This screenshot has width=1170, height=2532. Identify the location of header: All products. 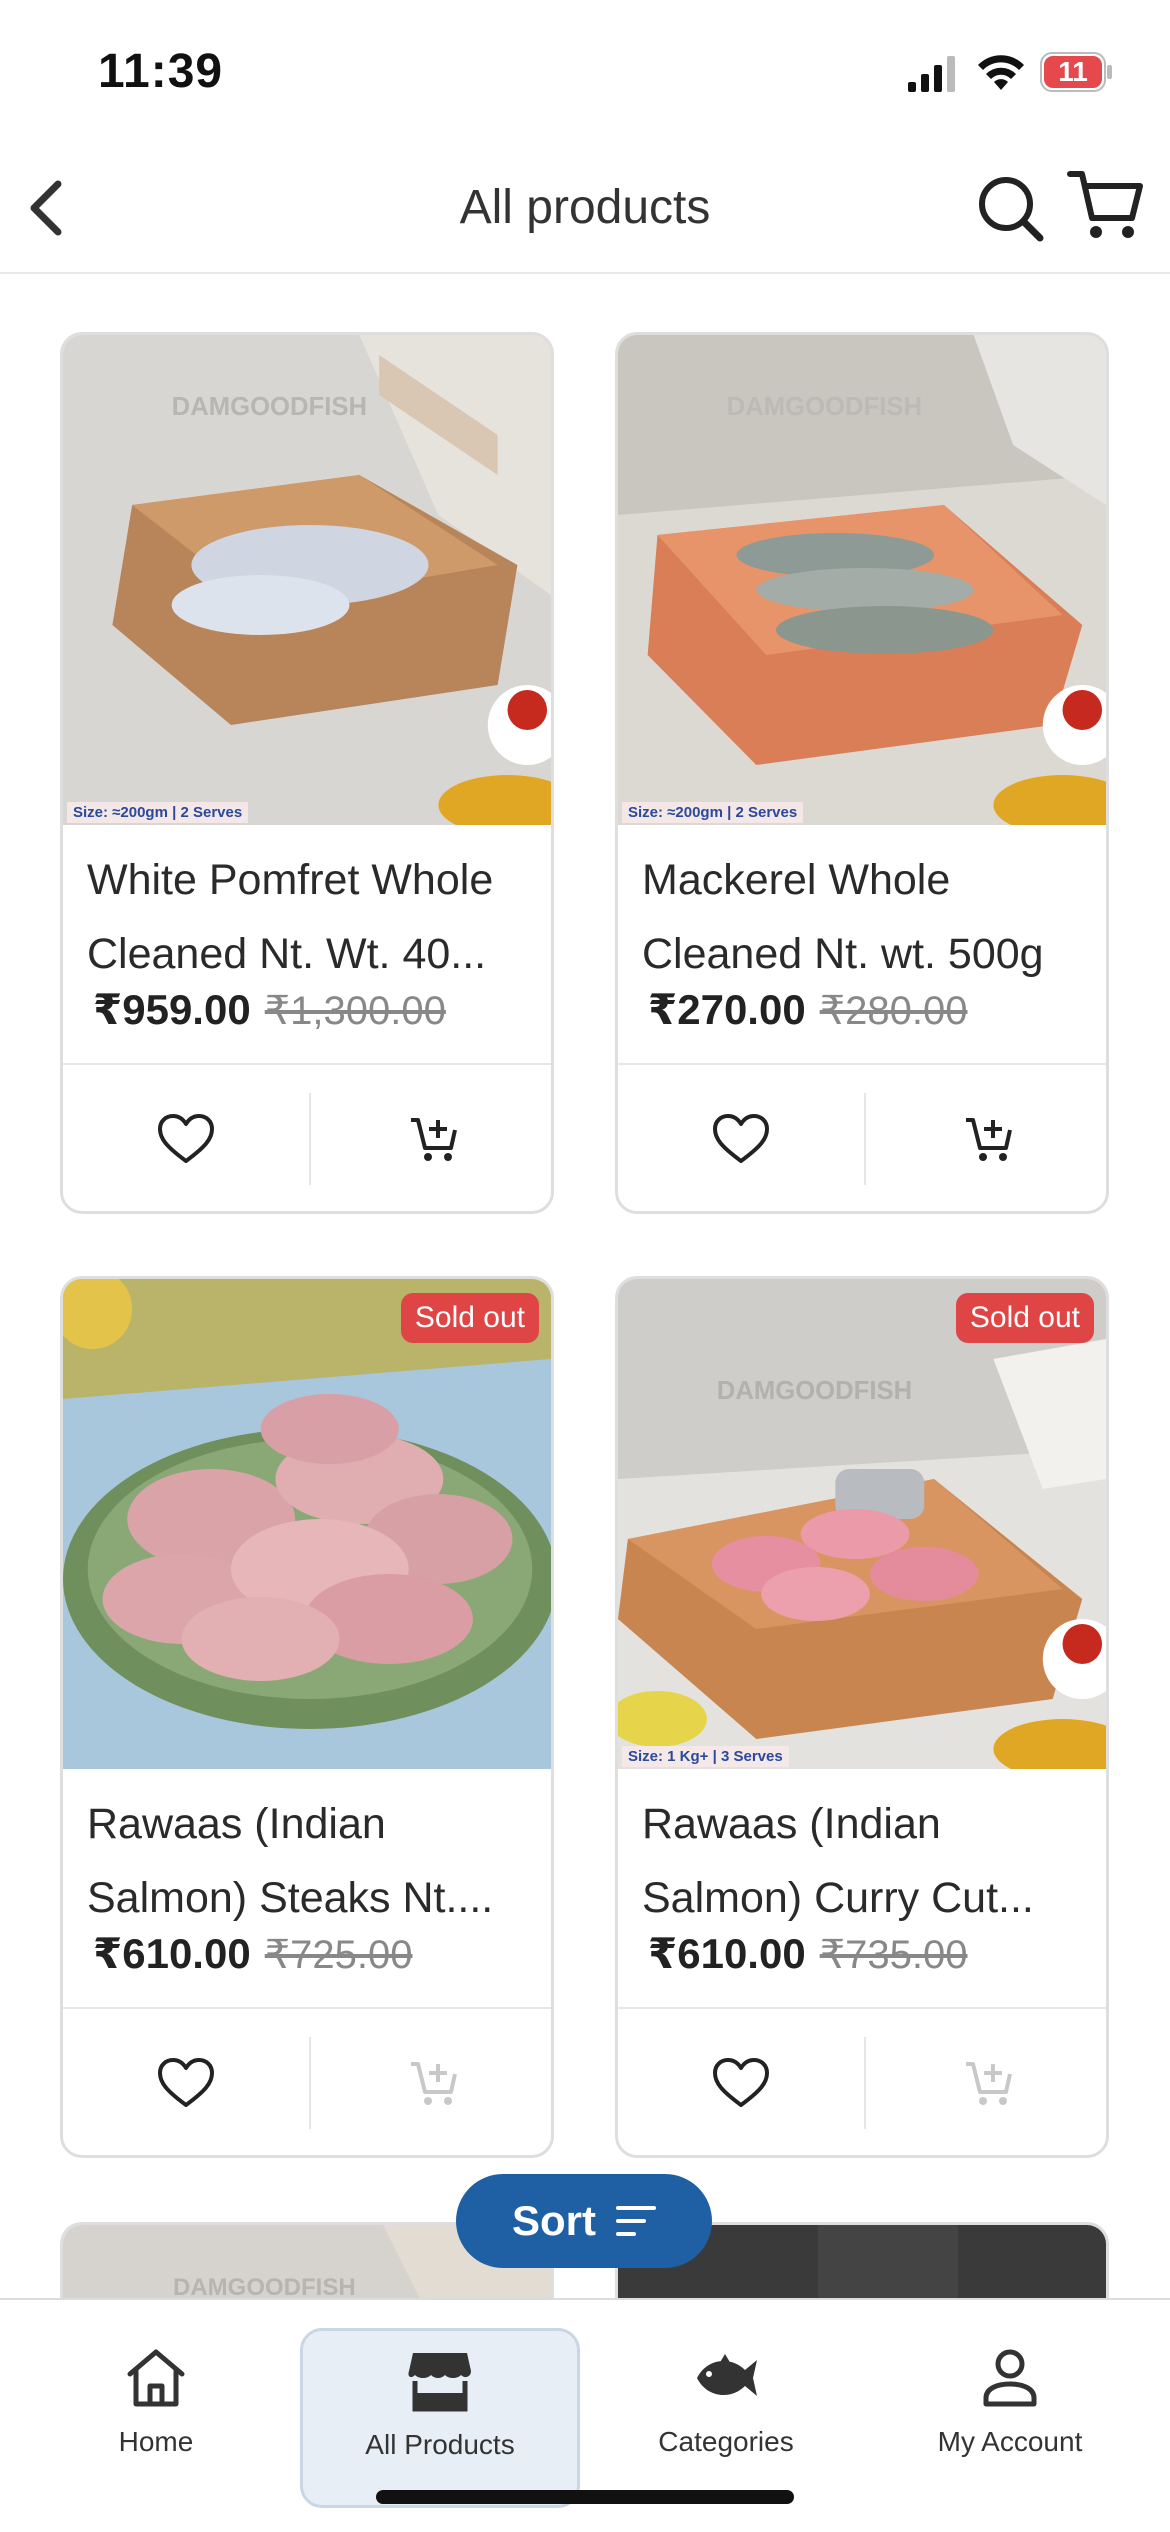
(585, 212).